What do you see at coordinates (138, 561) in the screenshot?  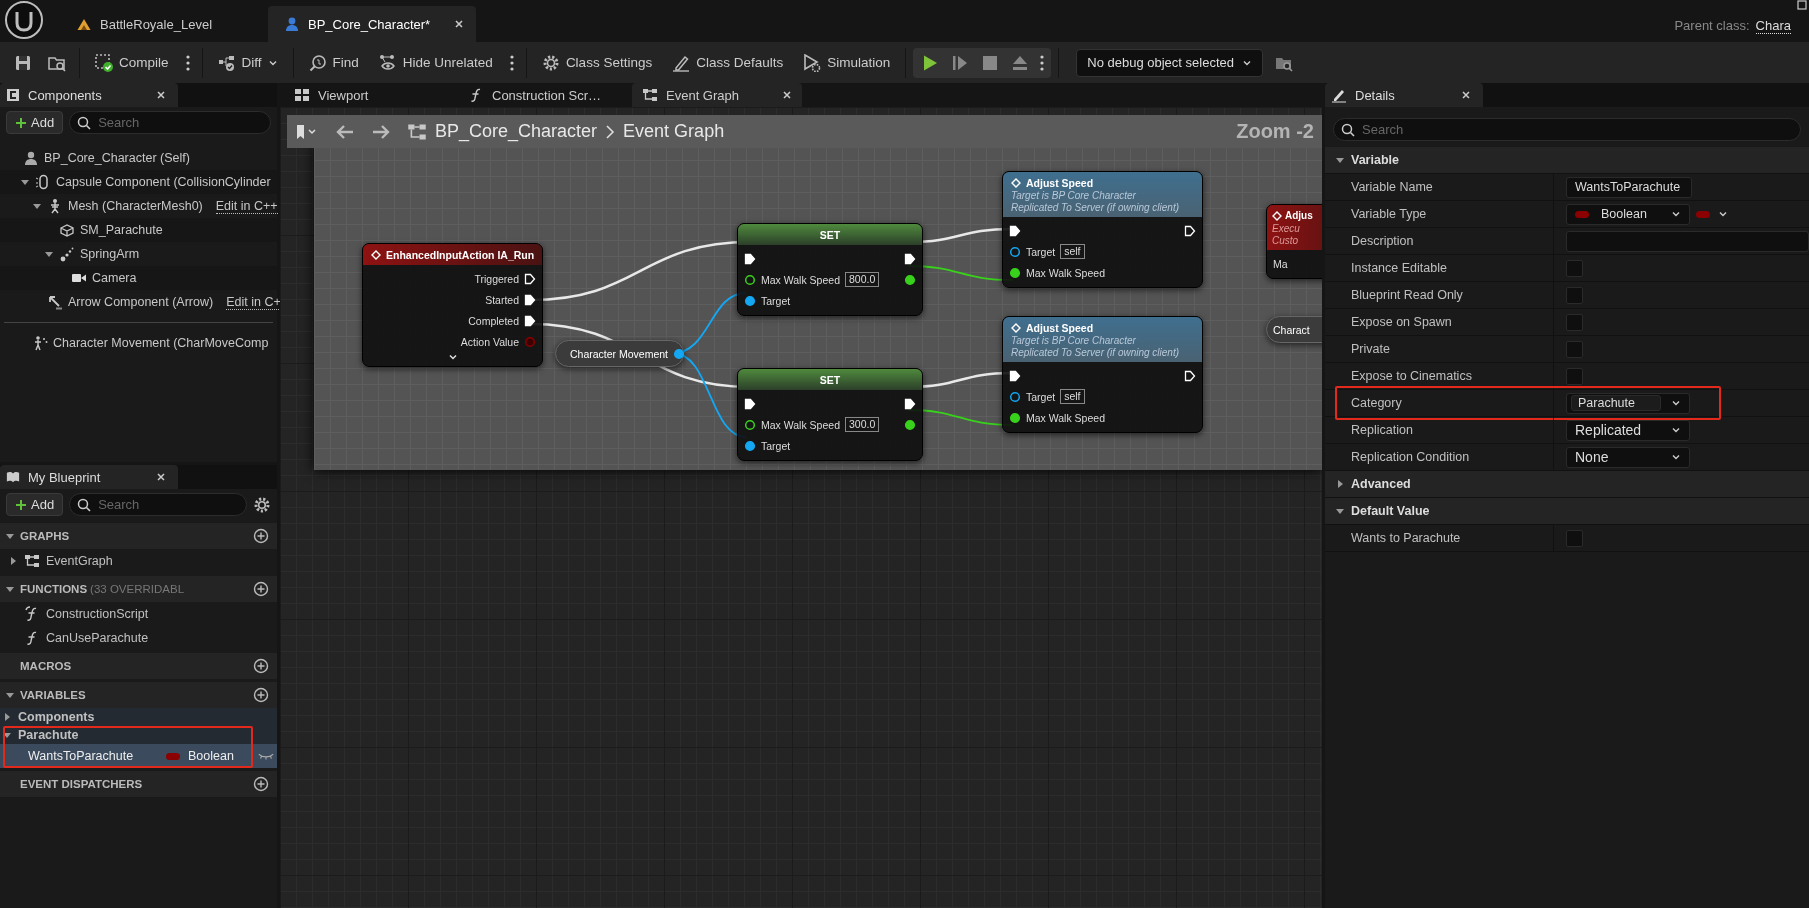 I see `list-item: EventGraph` at bounding box center [138, 561].